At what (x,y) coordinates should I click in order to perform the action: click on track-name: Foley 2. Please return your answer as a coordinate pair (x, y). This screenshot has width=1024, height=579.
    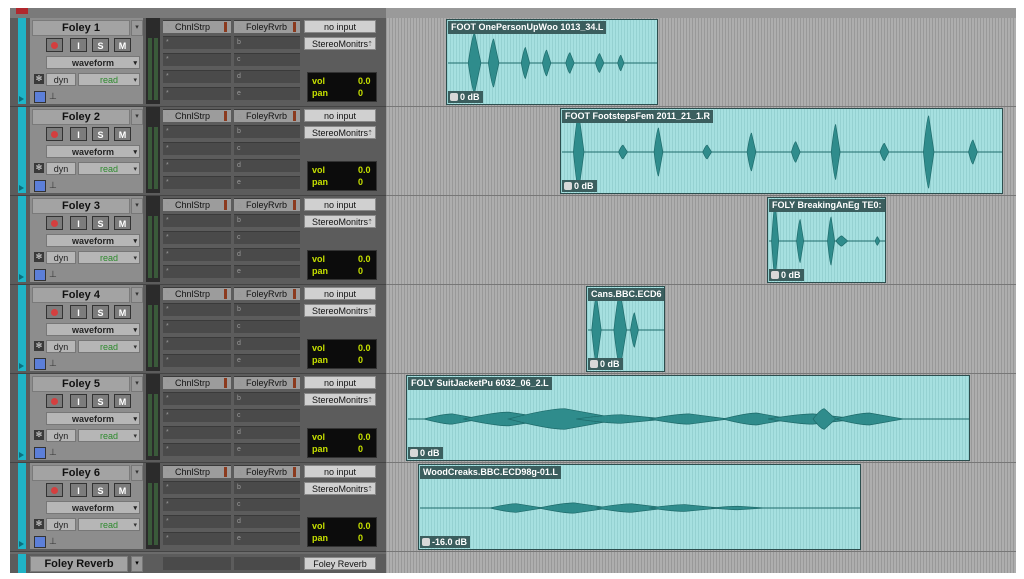
    Looking at the image, I should click on (81, 117).